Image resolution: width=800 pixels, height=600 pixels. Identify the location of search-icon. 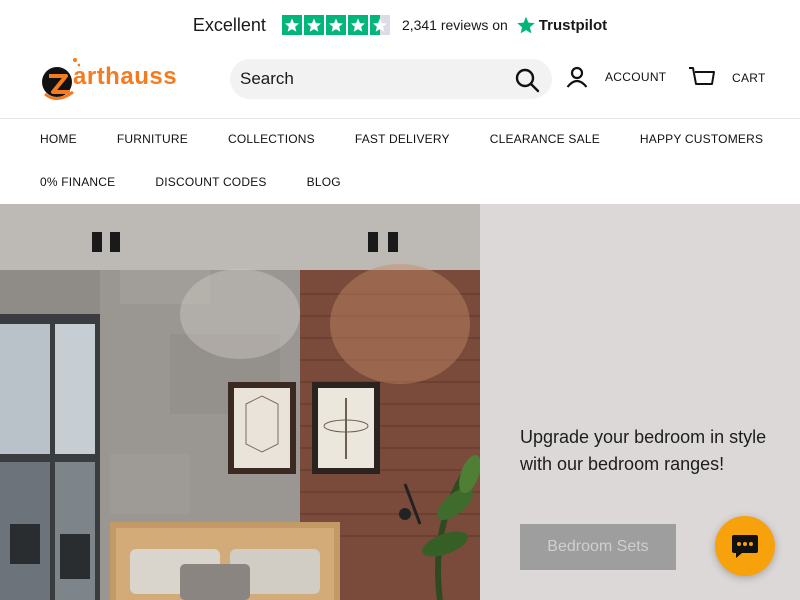
(527, 80).